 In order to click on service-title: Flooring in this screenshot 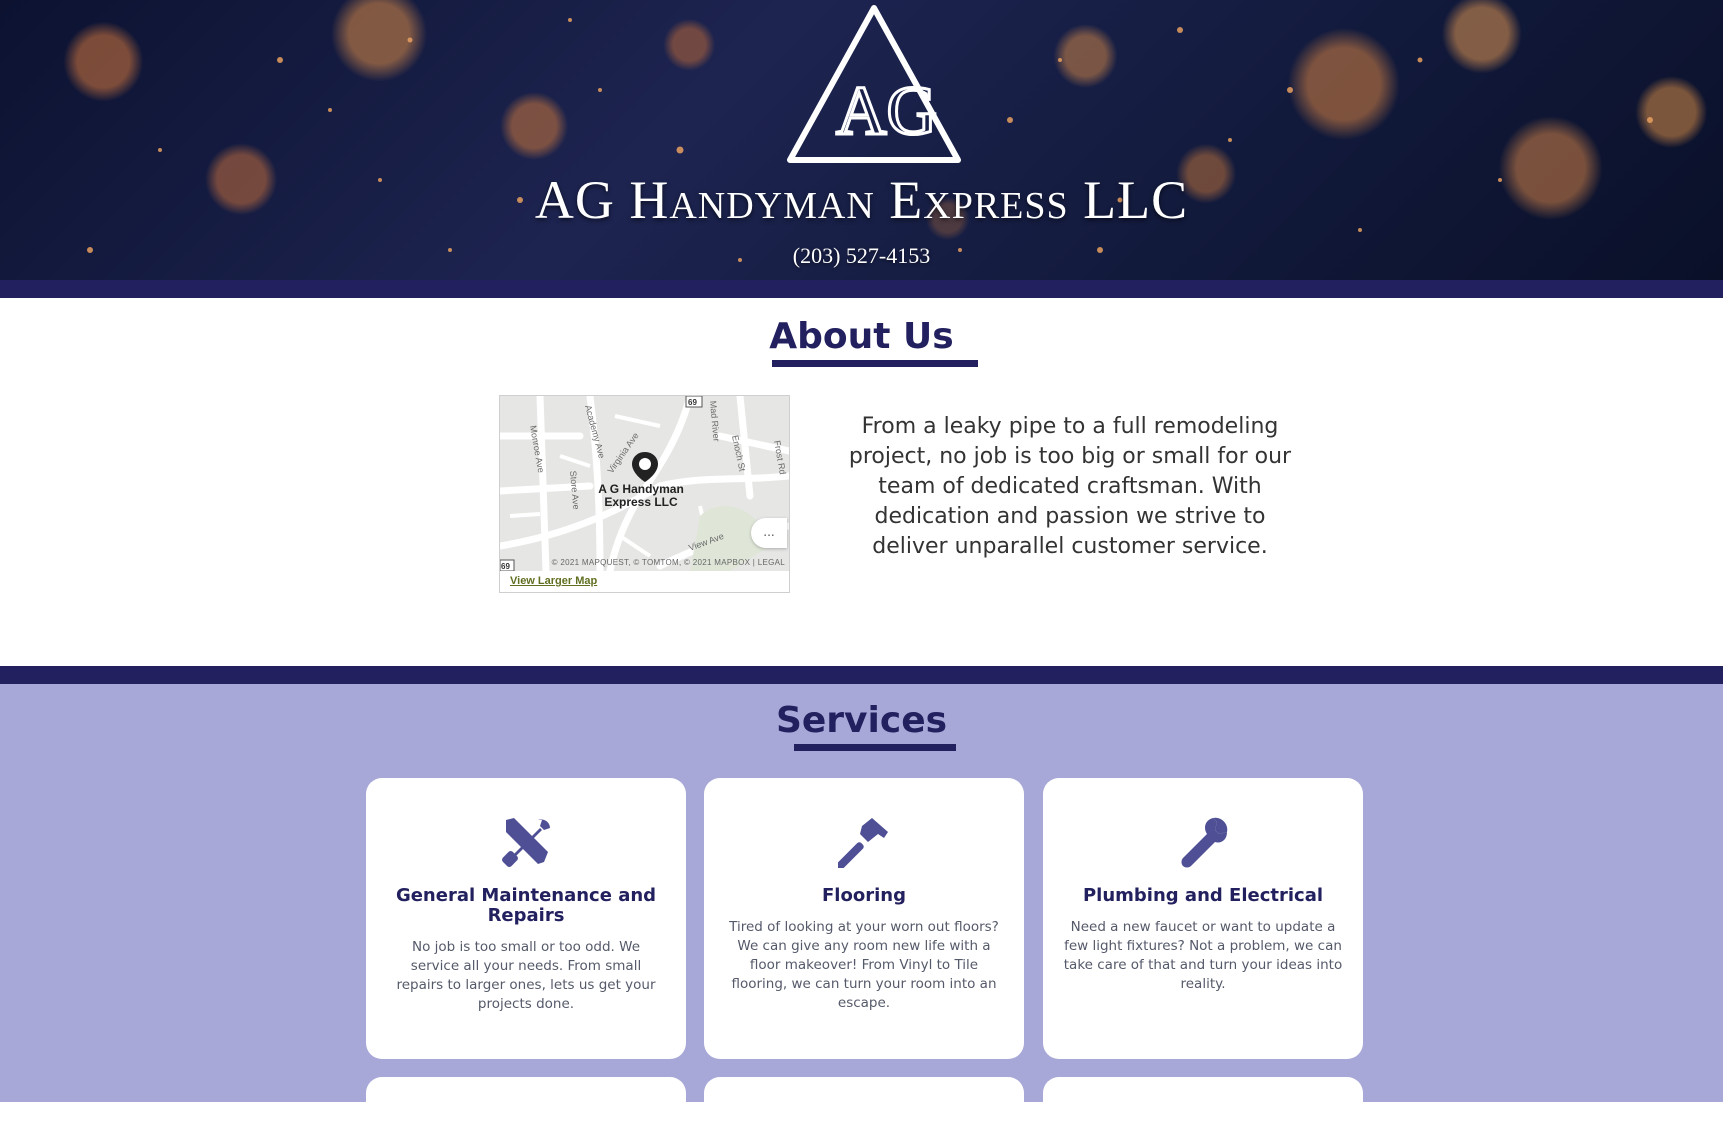, I will do `click(864, 895)`.